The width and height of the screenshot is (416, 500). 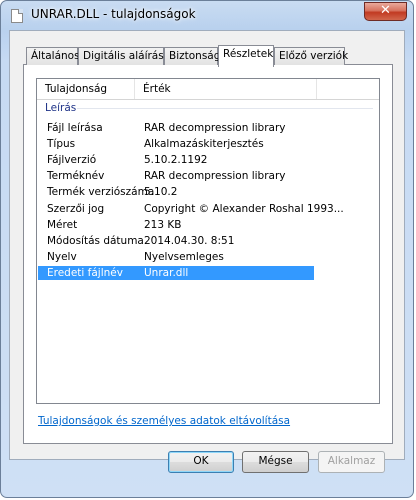 What do you see at coordinates (55, 56) in the screenshot?
I see `tab-label: Általános` at bounding box center [55, 56].